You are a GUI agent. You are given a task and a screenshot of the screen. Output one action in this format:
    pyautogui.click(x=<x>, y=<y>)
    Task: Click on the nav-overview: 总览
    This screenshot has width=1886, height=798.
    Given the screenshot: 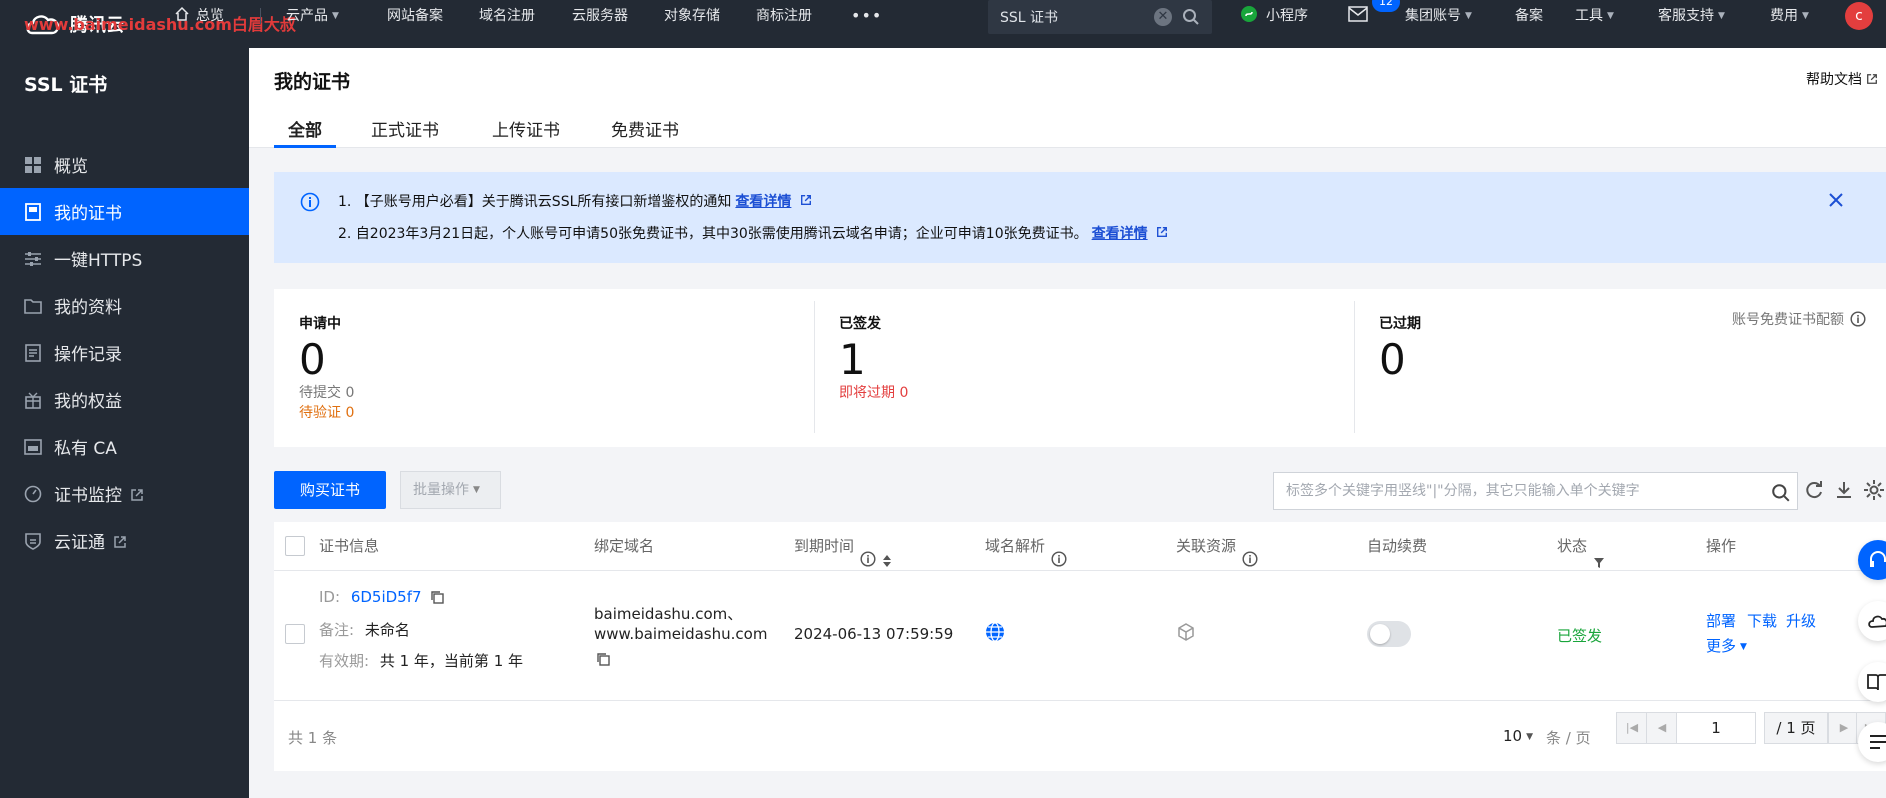 What is the action you would take?
    pyautogui.click(x=199, y=16)
    